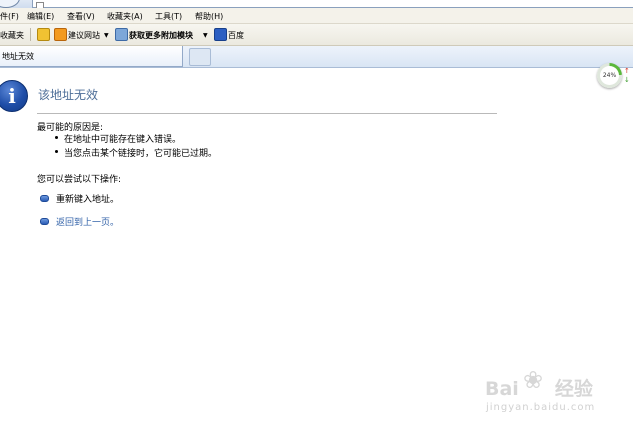 The width and height of the screenshot is (633, 434). I want to click on divider, so click(267, 113).